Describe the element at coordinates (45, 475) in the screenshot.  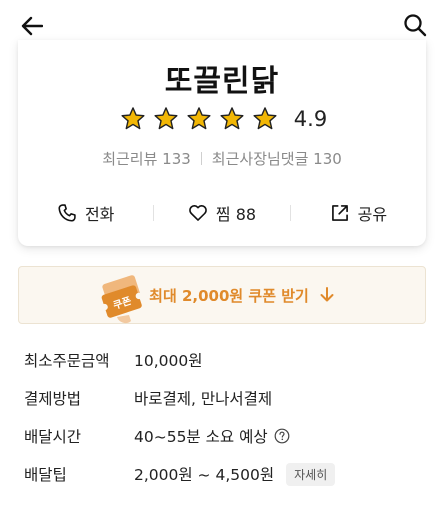
I see `info-label: 배달팁` at that location.